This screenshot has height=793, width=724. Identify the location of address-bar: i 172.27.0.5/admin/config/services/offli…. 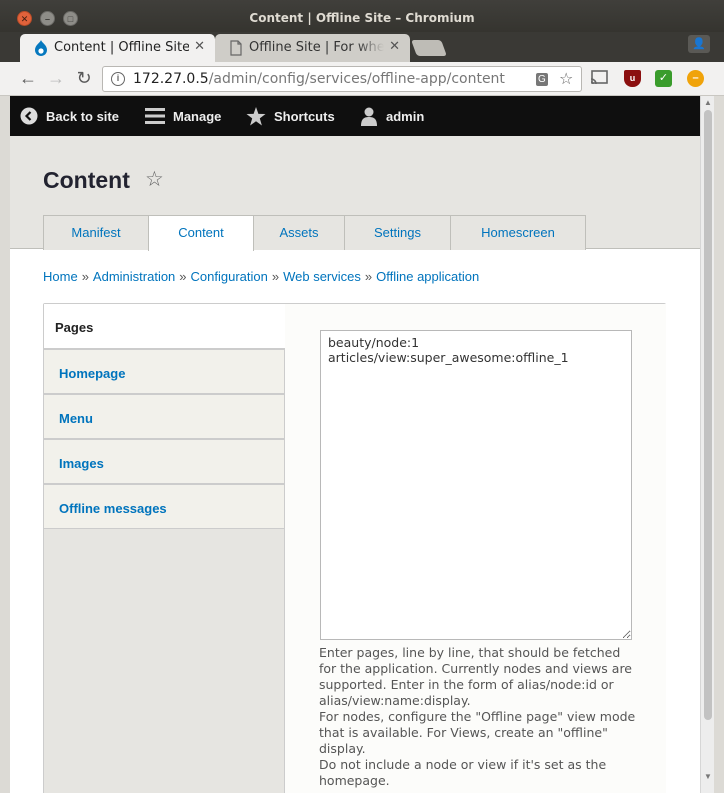
(342, 79).